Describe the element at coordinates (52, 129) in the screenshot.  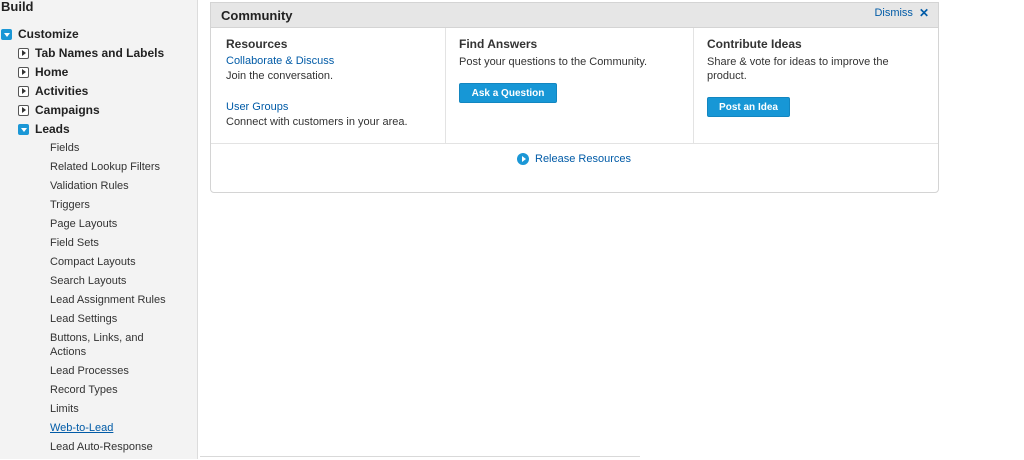
I see `tree-item-label: Leads` at that location.